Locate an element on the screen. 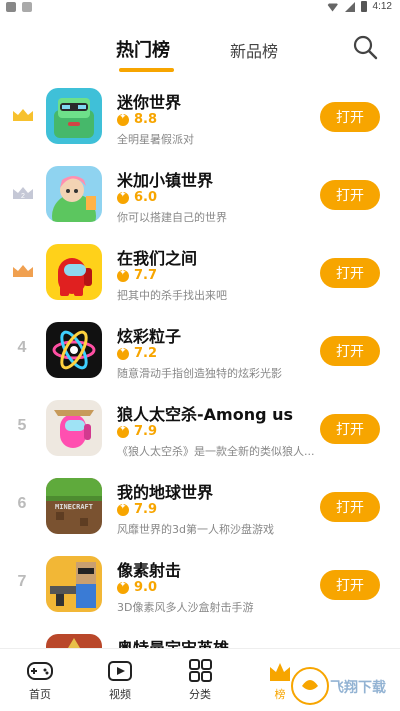 The height and width of the screenshot is (711, 400). rank-number: 4 is located at coordinates (22, 347).